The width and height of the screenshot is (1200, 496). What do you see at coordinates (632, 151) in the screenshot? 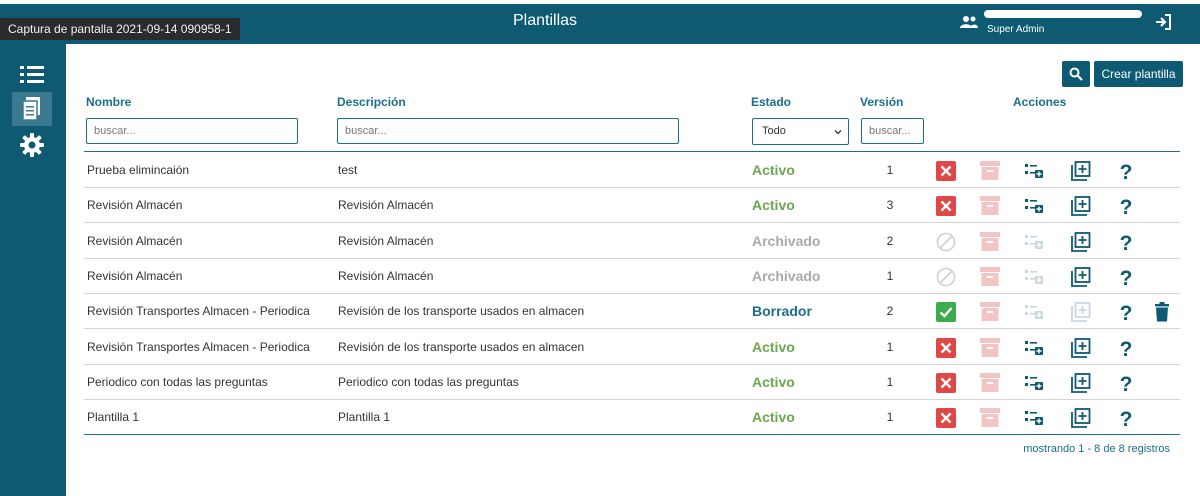
I see `table-header-divider` at bounding box center [632, 151].